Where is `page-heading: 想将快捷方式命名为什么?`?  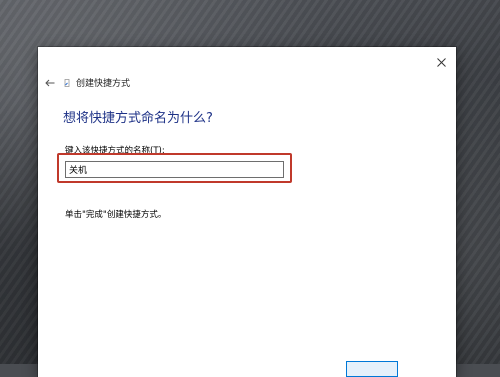 page-heading: 想将快捷方式命名为什么? is located at coordinates (138, 118).